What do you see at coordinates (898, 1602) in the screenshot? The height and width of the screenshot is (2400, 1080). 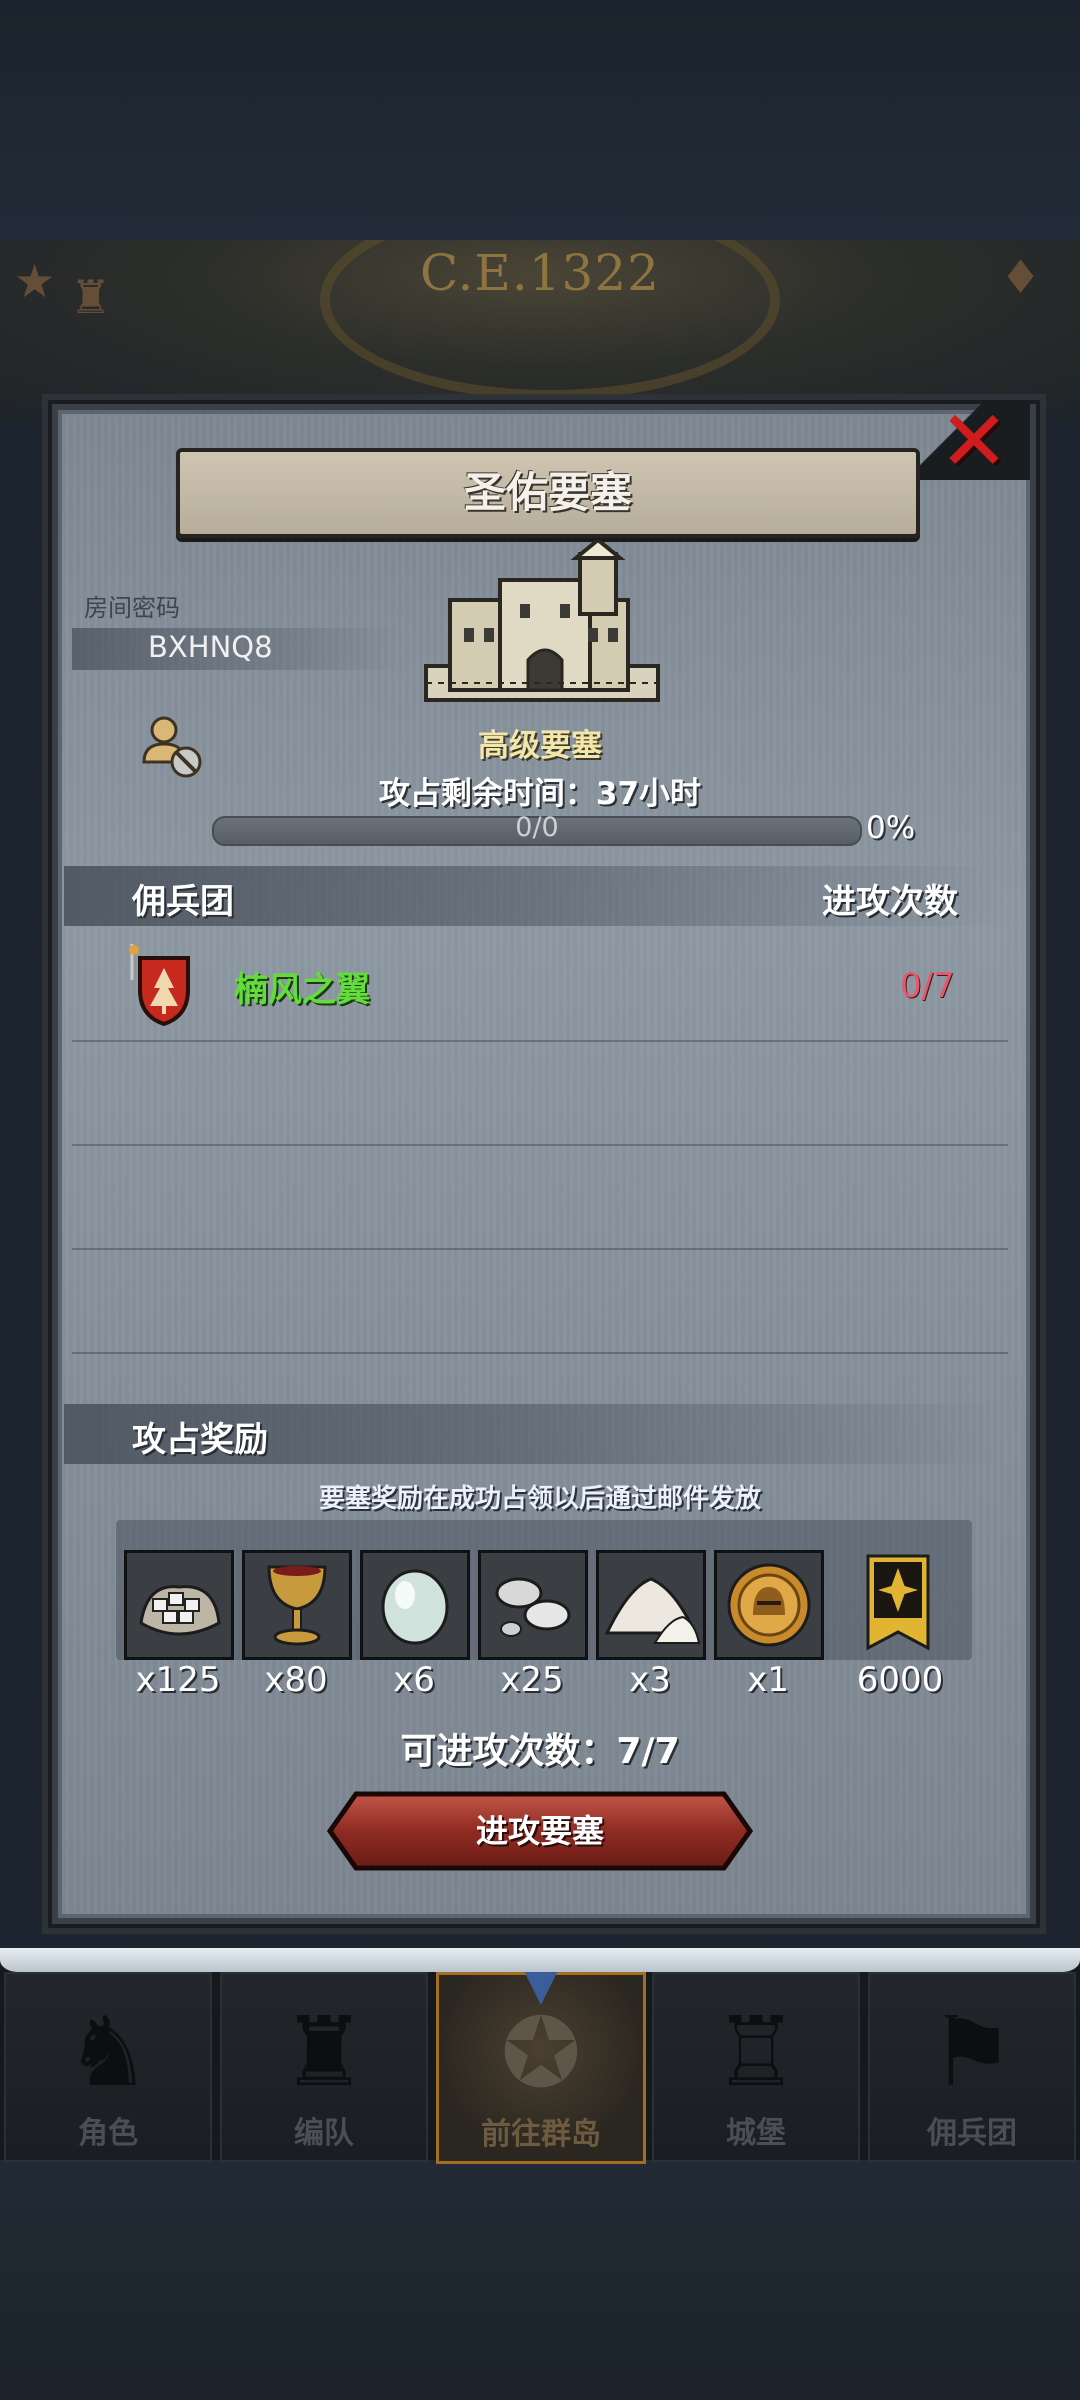 I see `honor-banner-icon` at bounding box center [898, 1602].